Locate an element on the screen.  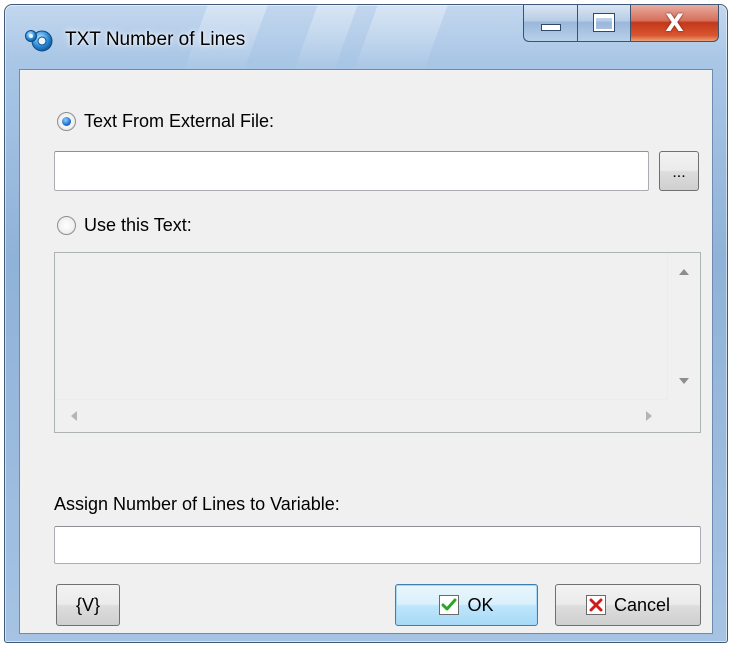
insert-variable-button: {V} is located at coordinates (88, 605).